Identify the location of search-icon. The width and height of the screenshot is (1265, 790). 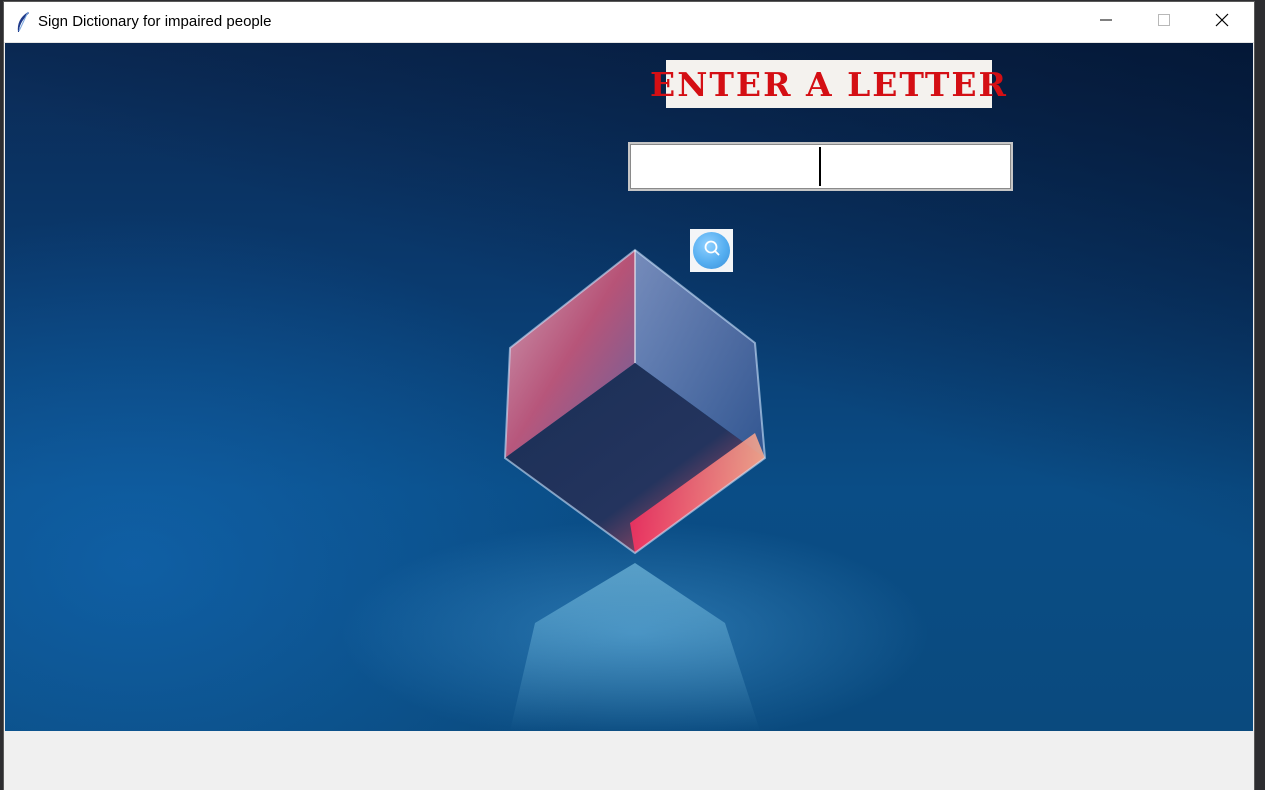
(712, 250).